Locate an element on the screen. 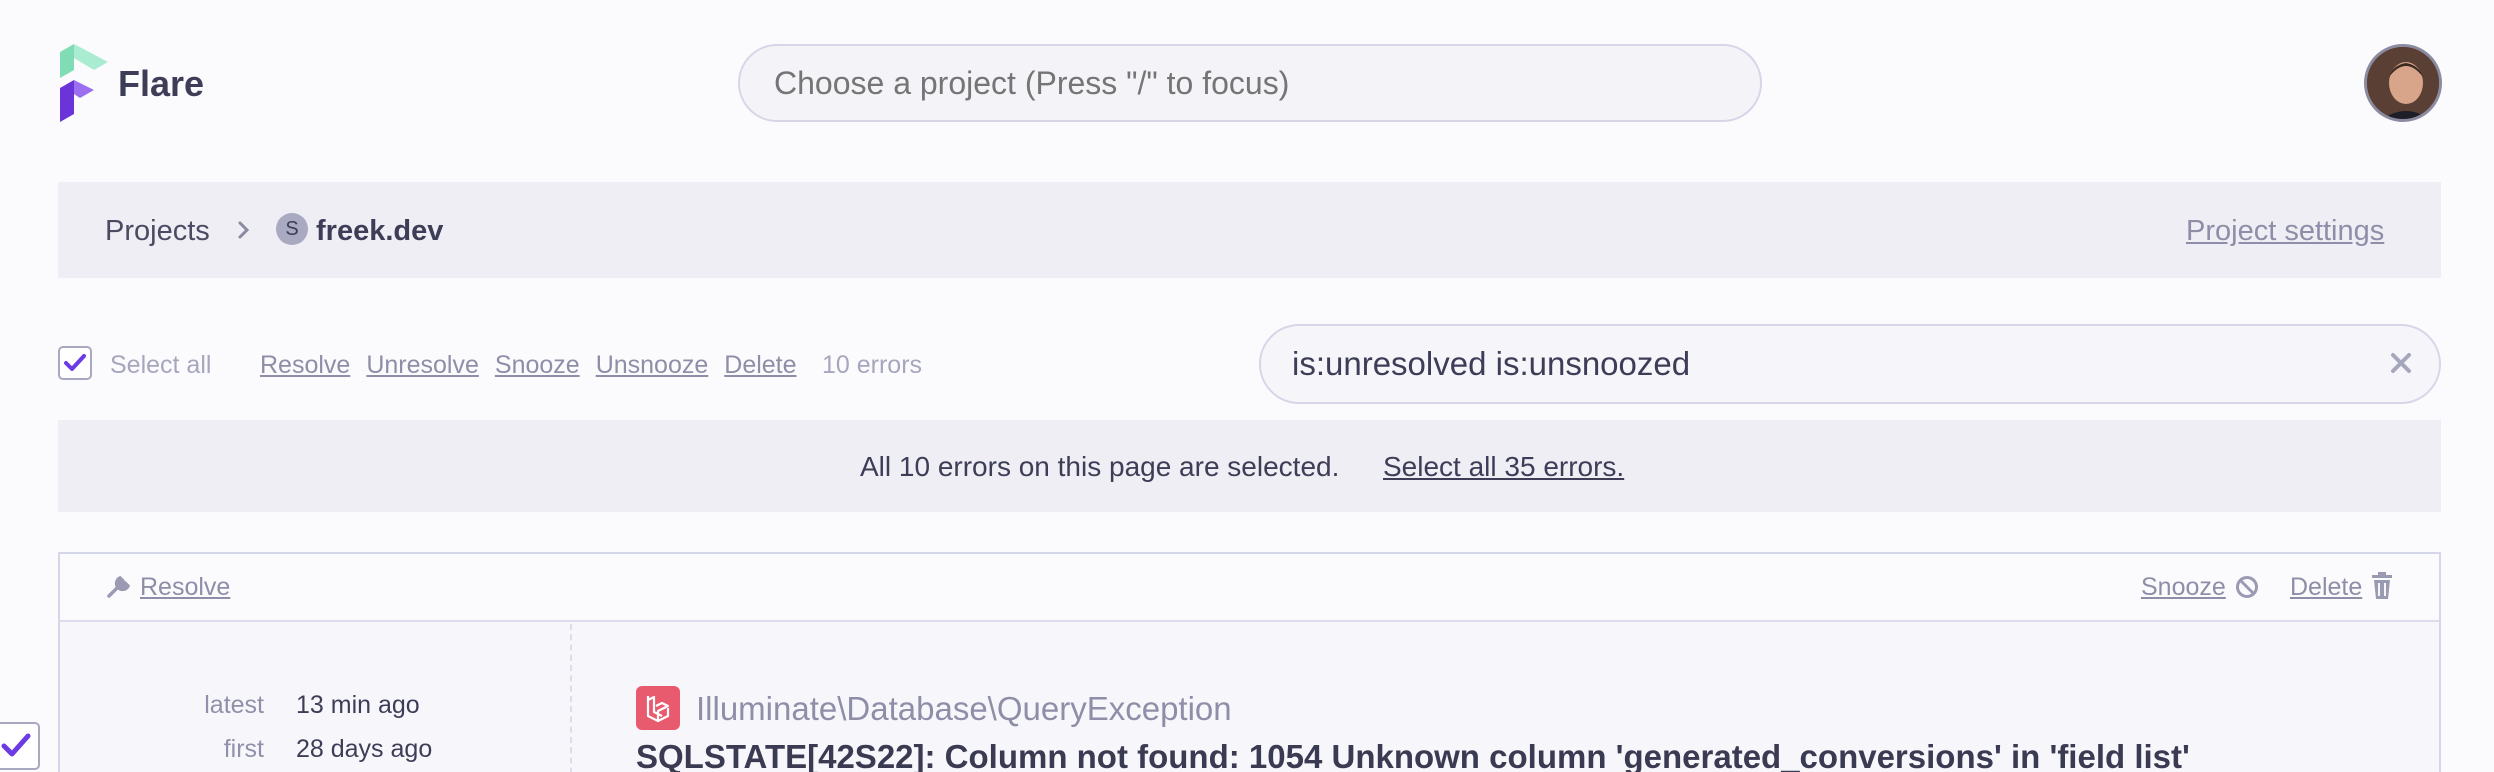  error-card-header is located at coordinates (1249, 588).